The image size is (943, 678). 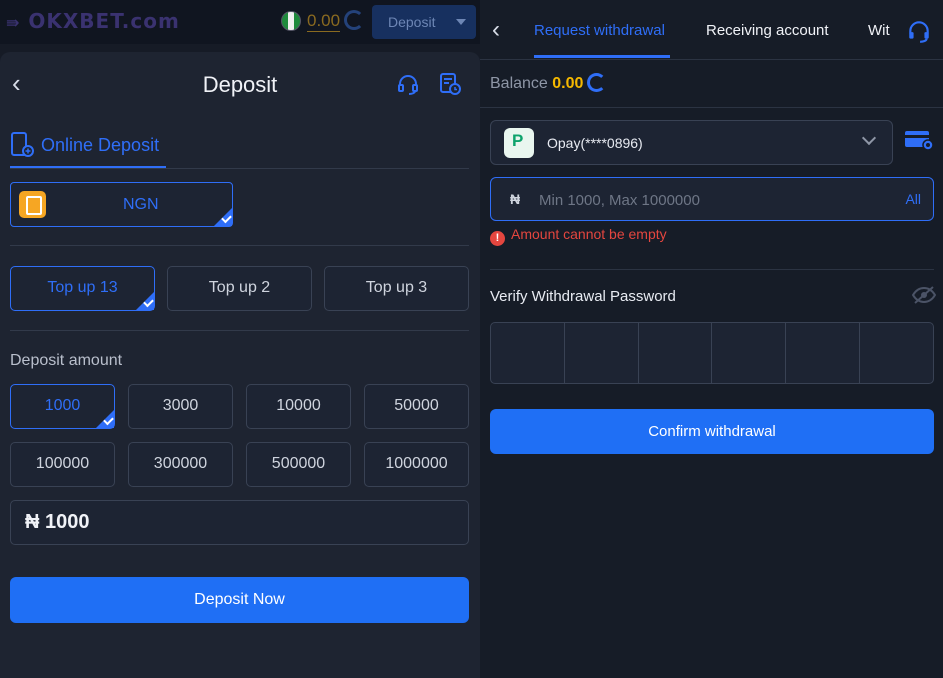 What do you see at coordinates (924, 295) in the screenshot?
I see `eye-hidden-icon` at bounding box center [924, 295].